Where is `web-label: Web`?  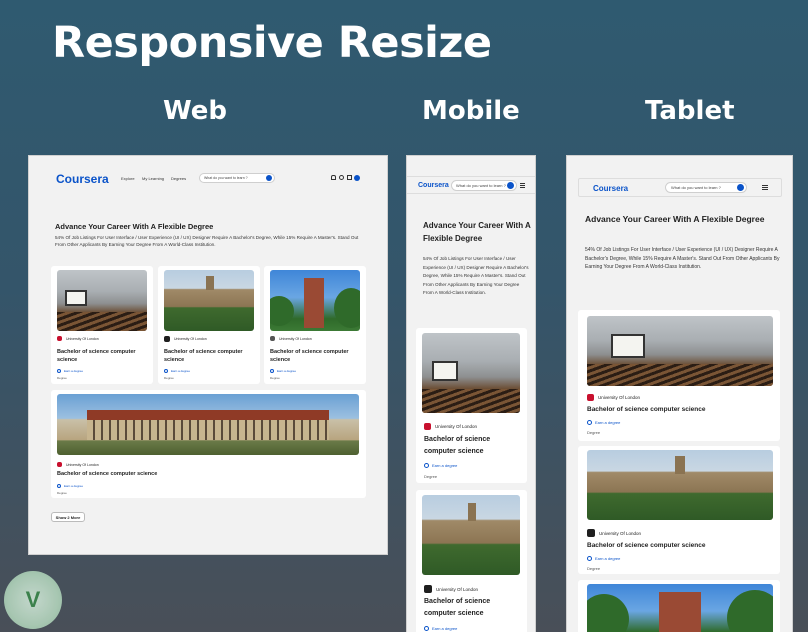 web-label: Web is located at coordinates (195, 111).